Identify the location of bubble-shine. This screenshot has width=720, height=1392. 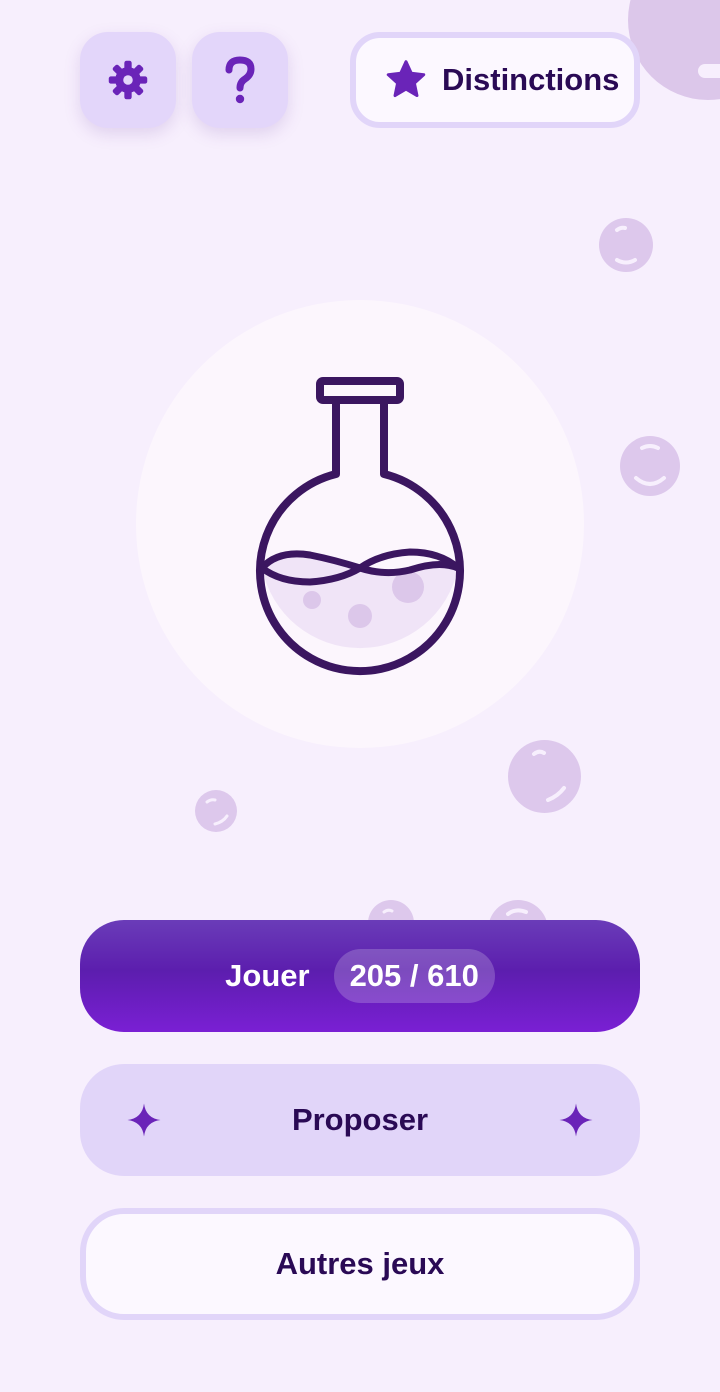
(709, 71).